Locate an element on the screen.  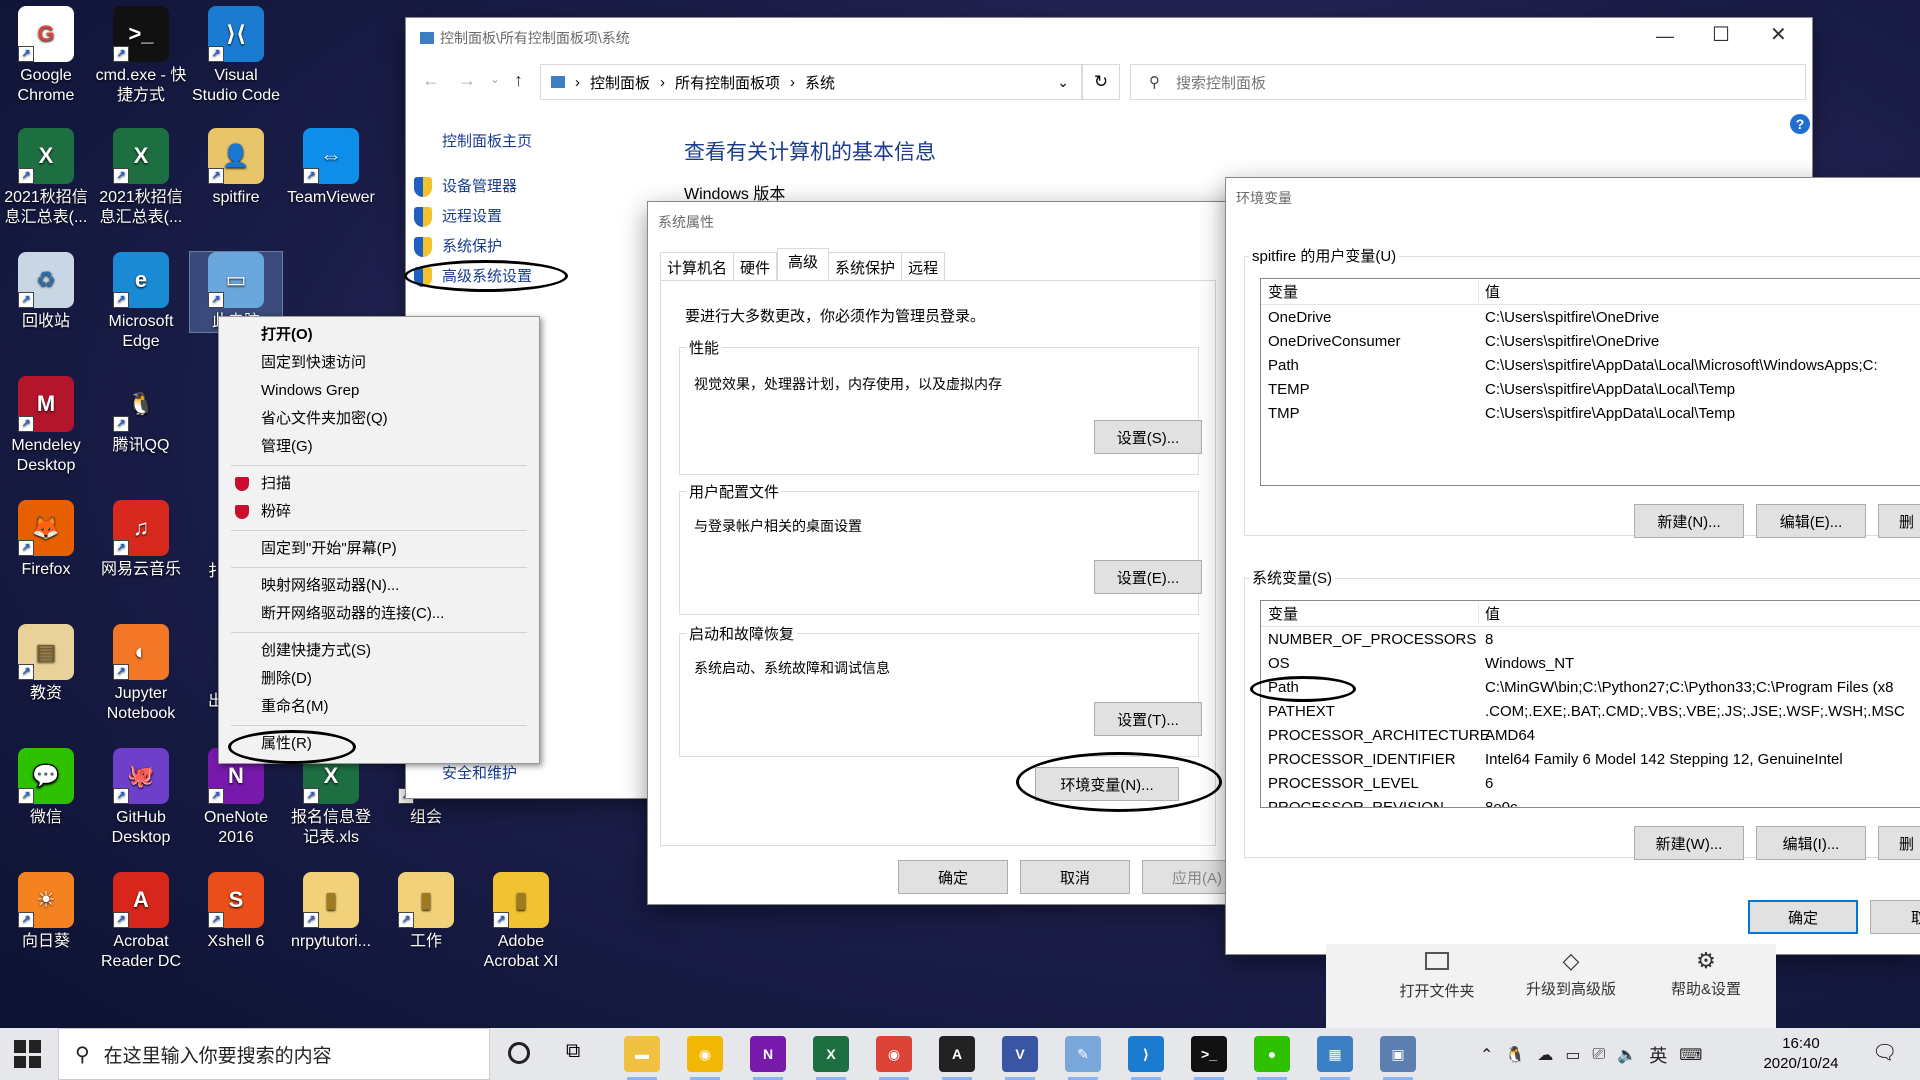
desktop-icon: 🦊 ↗ Firefox is located at coordinates (46, 540).